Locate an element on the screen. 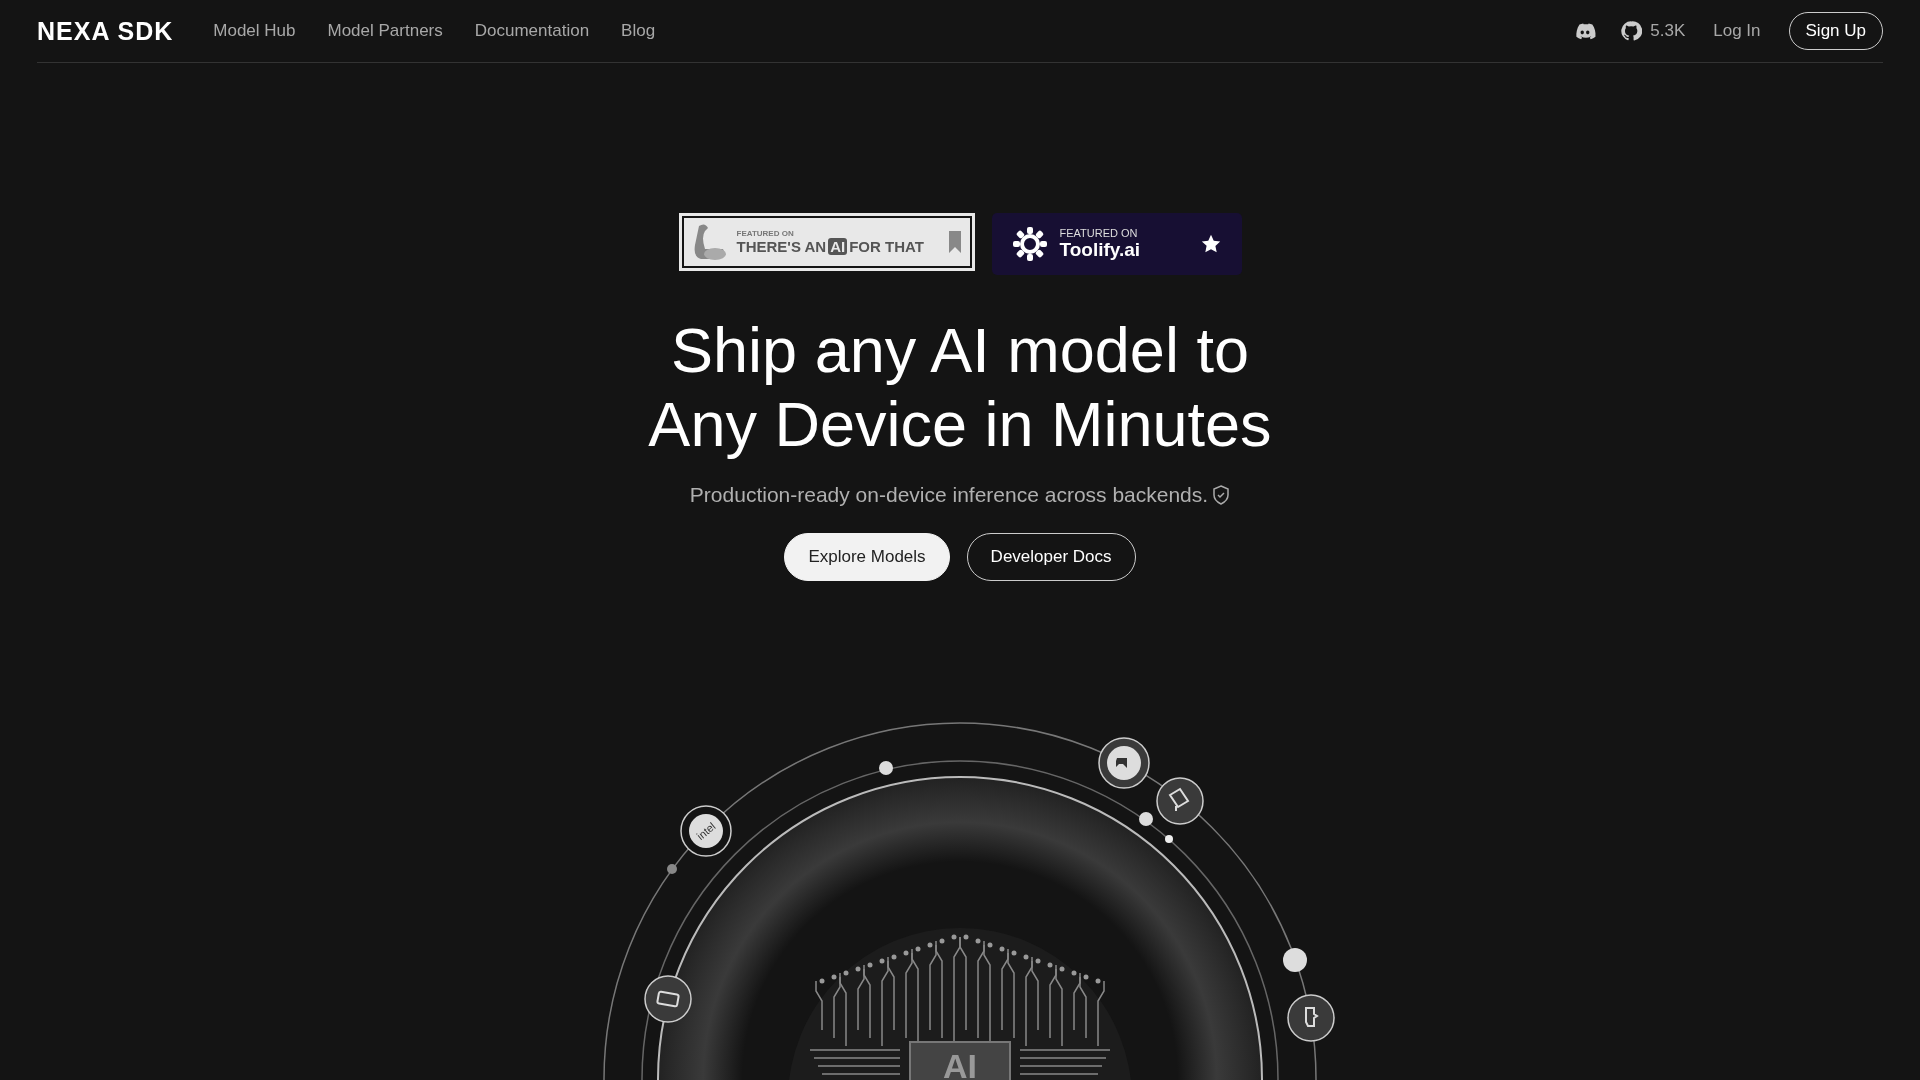 This screenshot has height=1080, width=1920. featured-badge: FEATURED ON THERE'S AN AI FOR THAT is located at coordinates (826, 242).